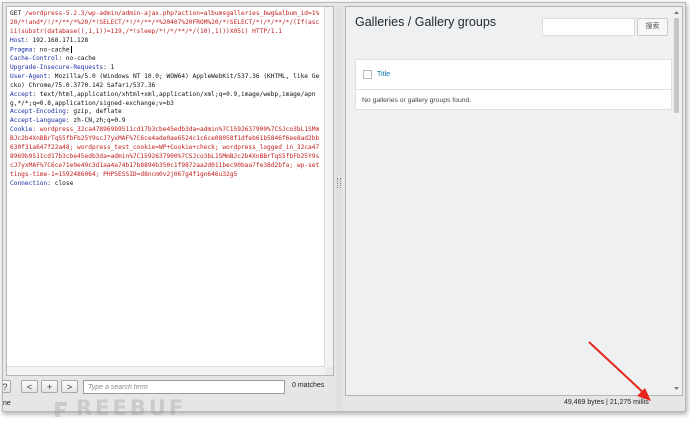 The image size is (690, 424). I want to click on request-line-key: User-Agent, so click(29, 76).